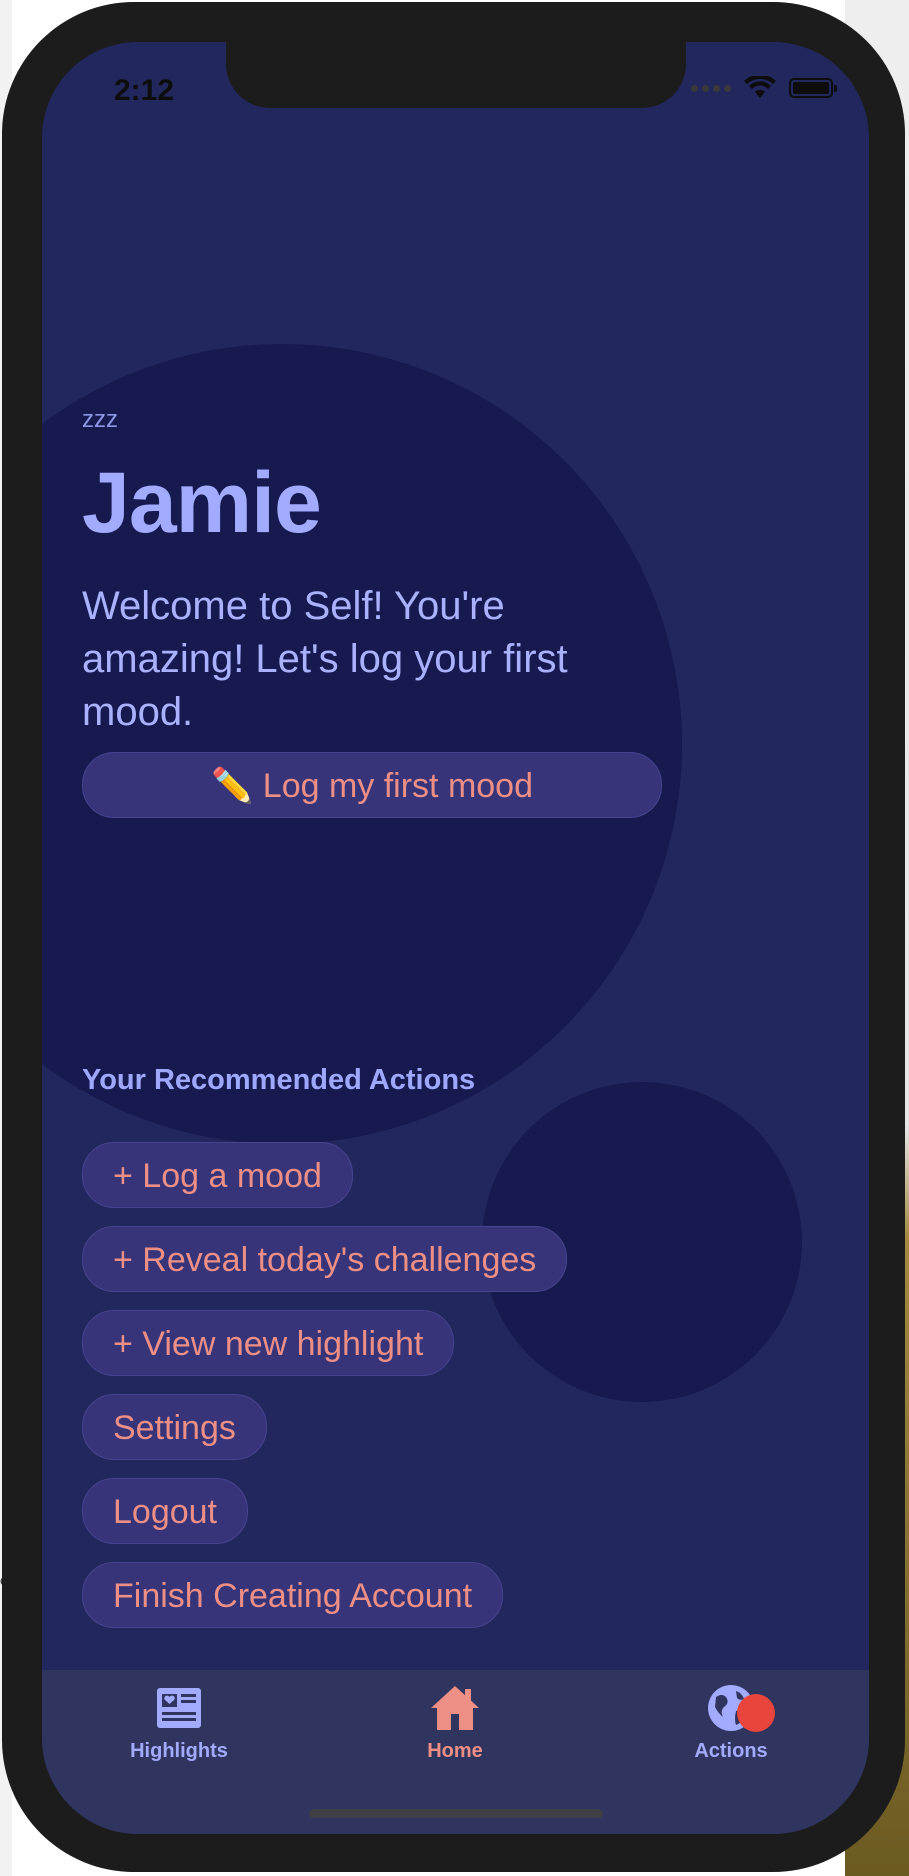  I want to click on recommended-actions-title: Your Recommended Actions, so click(279, 1080).